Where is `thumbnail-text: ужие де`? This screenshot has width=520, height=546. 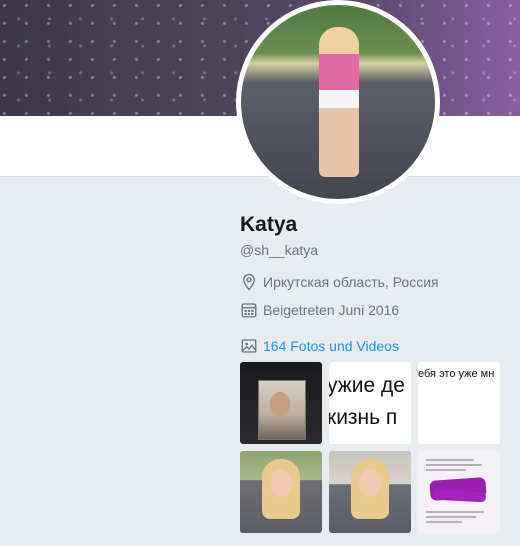 thumbnail-text: ужие де is located at coordinates (367, 385).